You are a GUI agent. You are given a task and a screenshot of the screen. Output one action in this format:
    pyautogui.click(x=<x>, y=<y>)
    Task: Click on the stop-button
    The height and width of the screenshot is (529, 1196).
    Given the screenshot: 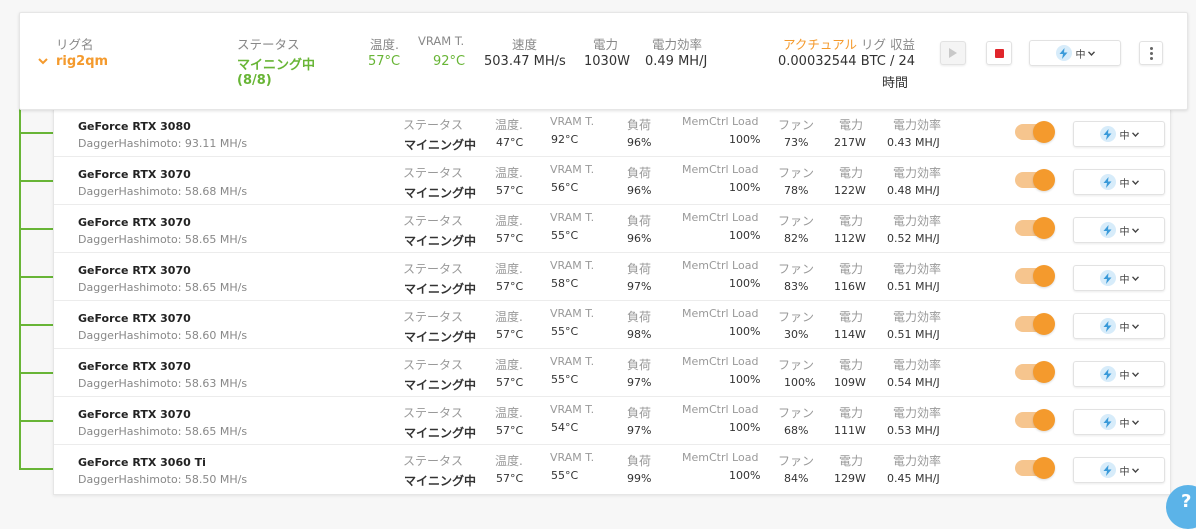 What is the action you would take?
    pyautogui.click(x=999, y=53)
    